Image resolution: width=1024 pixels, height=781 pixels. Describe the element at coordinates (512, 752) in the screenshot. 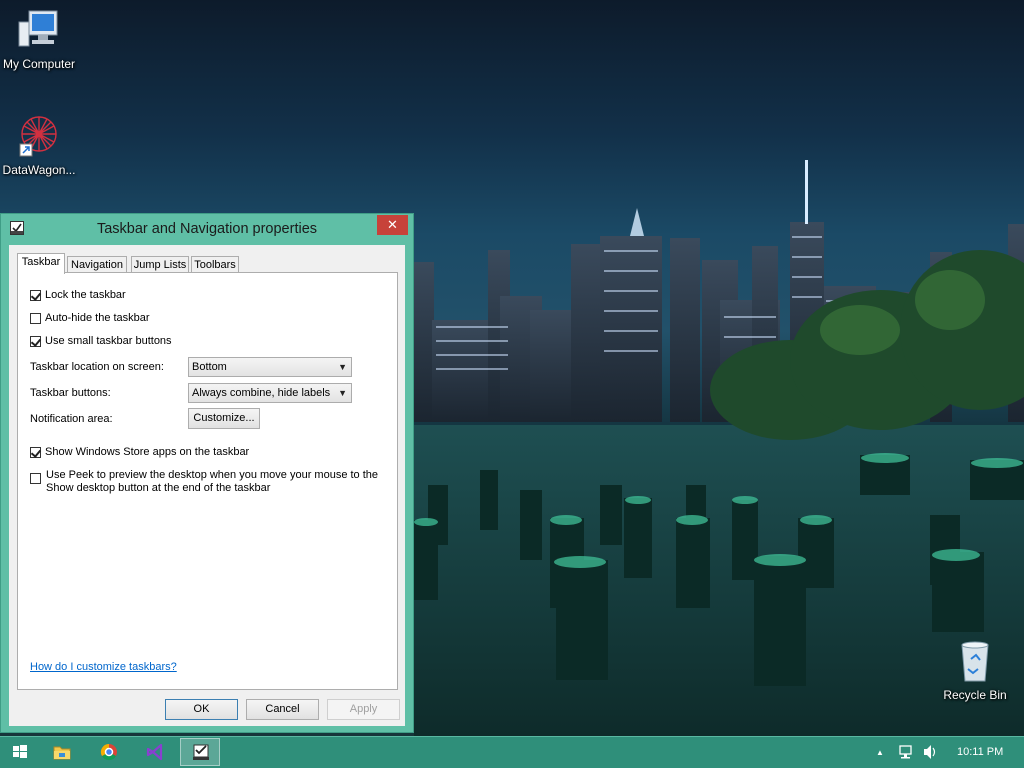

I see `taskbar: ▲ 10:11 PM` at that location.